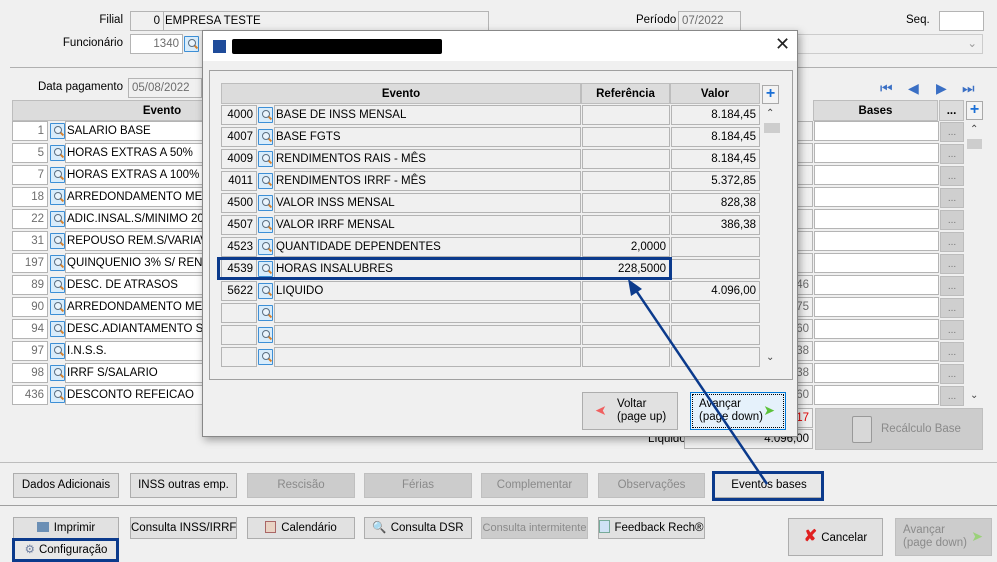 The height and width of the screenshot is (562, 997). Describe the element at coordinates (700, 385) in the screenshot. I see `annotation-arrow-line` at that location.